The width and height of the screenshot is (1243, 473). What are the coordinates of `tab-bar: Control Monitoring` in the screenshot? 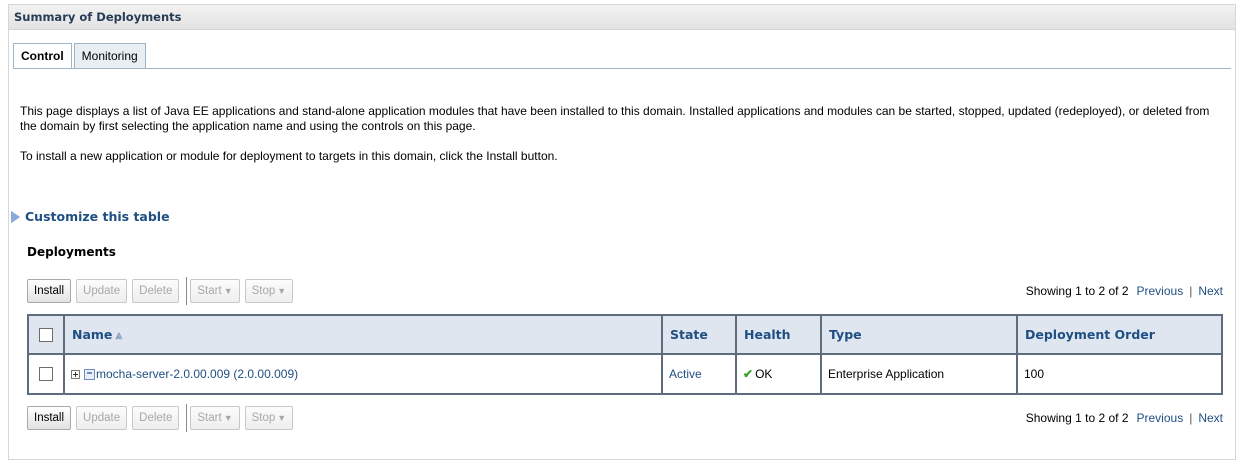 It's located at (80, 56).